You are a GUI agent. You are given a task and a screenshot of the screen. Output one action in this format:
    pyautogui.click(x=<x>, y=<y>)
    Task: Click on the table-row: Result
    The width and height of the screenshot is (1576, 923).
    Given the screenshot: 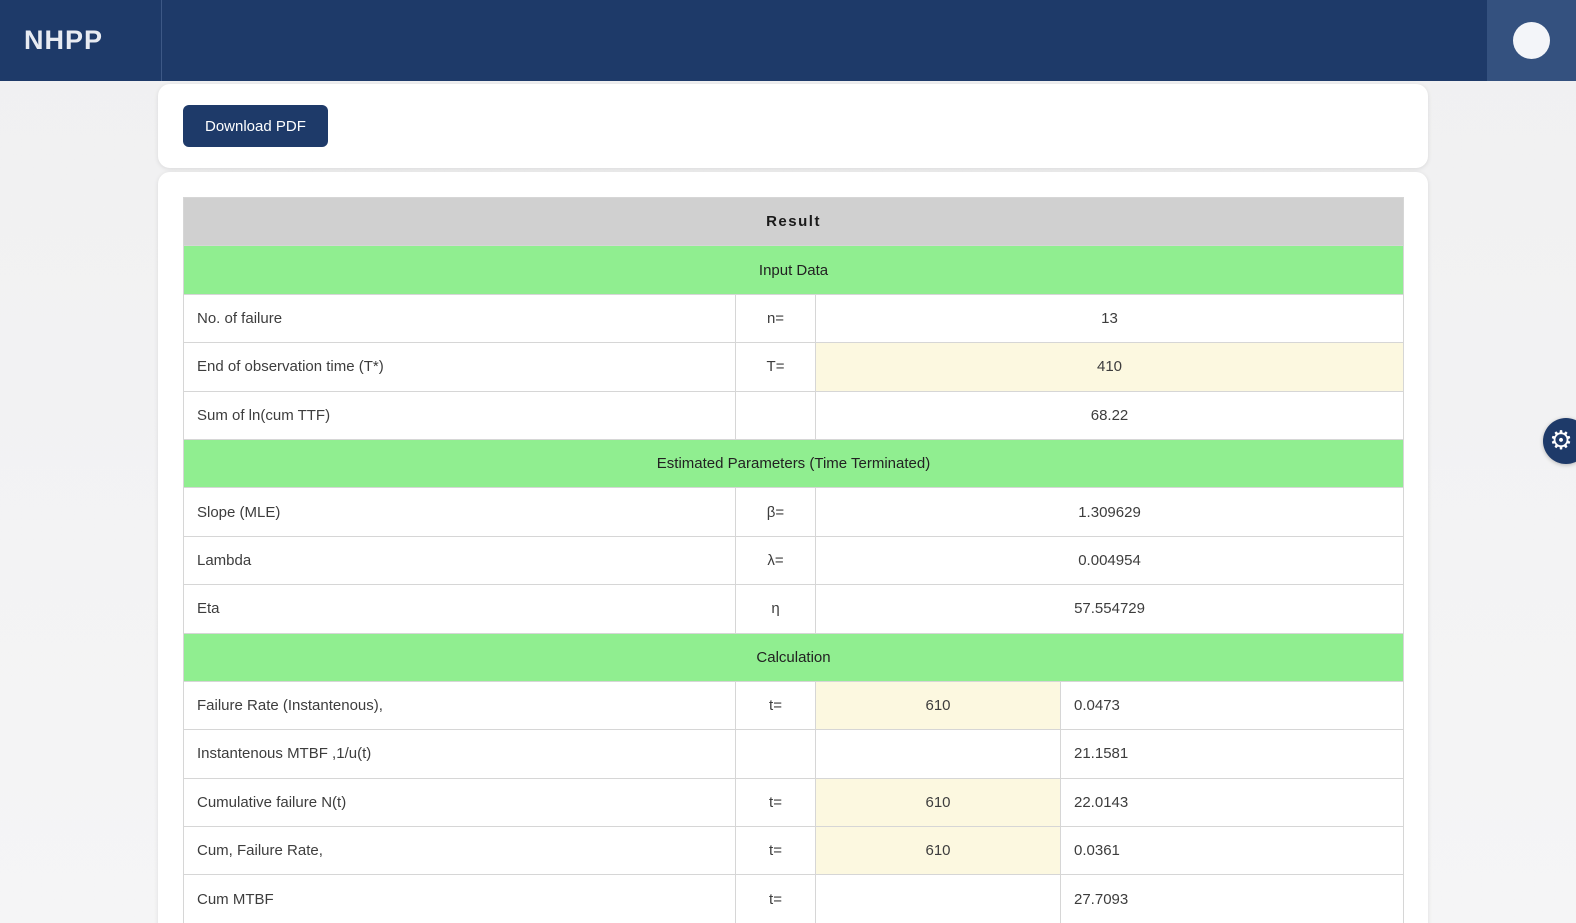 What is the action you would take?
    pyautogui.click(x=793, y=221)
    